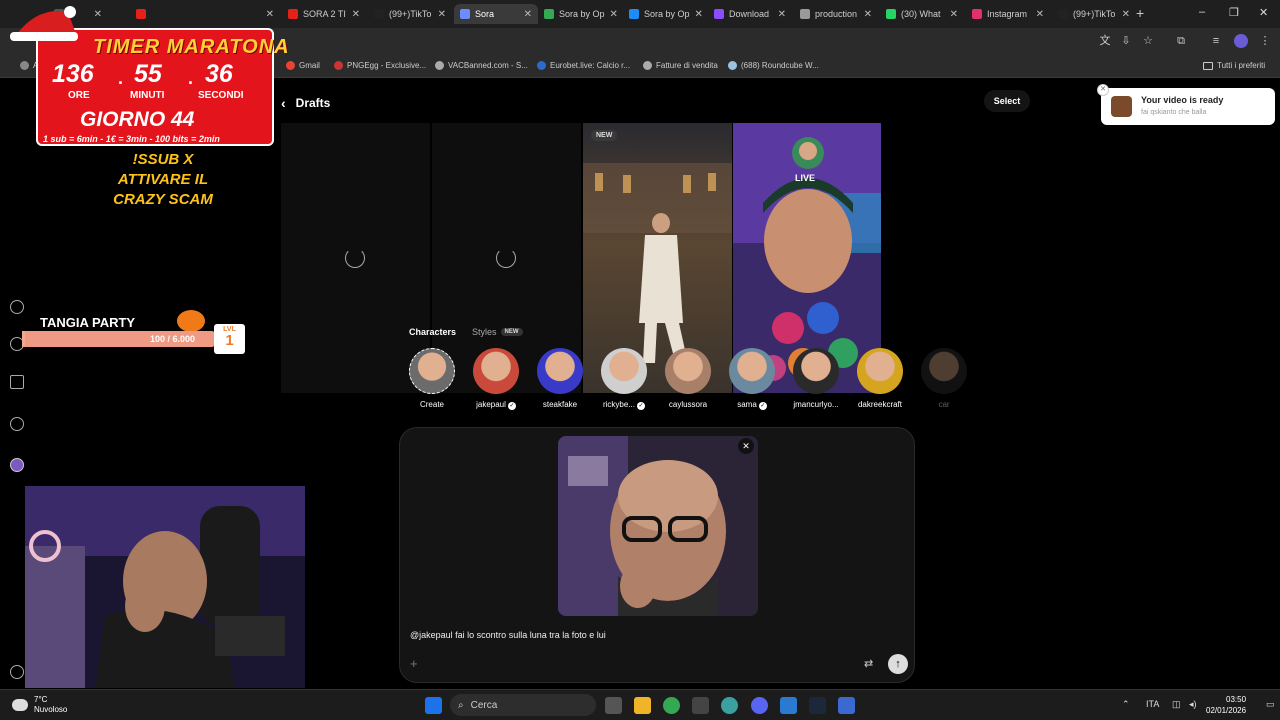 The image size is (1280, 720). I want to click on wifi-icon: ◫, so click(1176, 704).